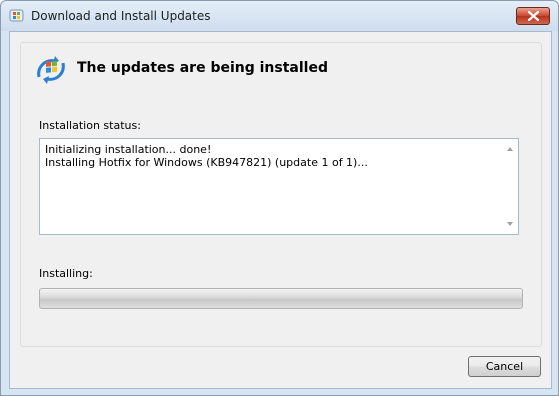 Image resolution: width=559 pixels, height=396 pixels. What do you see at coordinates (281, 298) in the screenshot?
I see `install-progress-bar` at bounding box center [281, 298].